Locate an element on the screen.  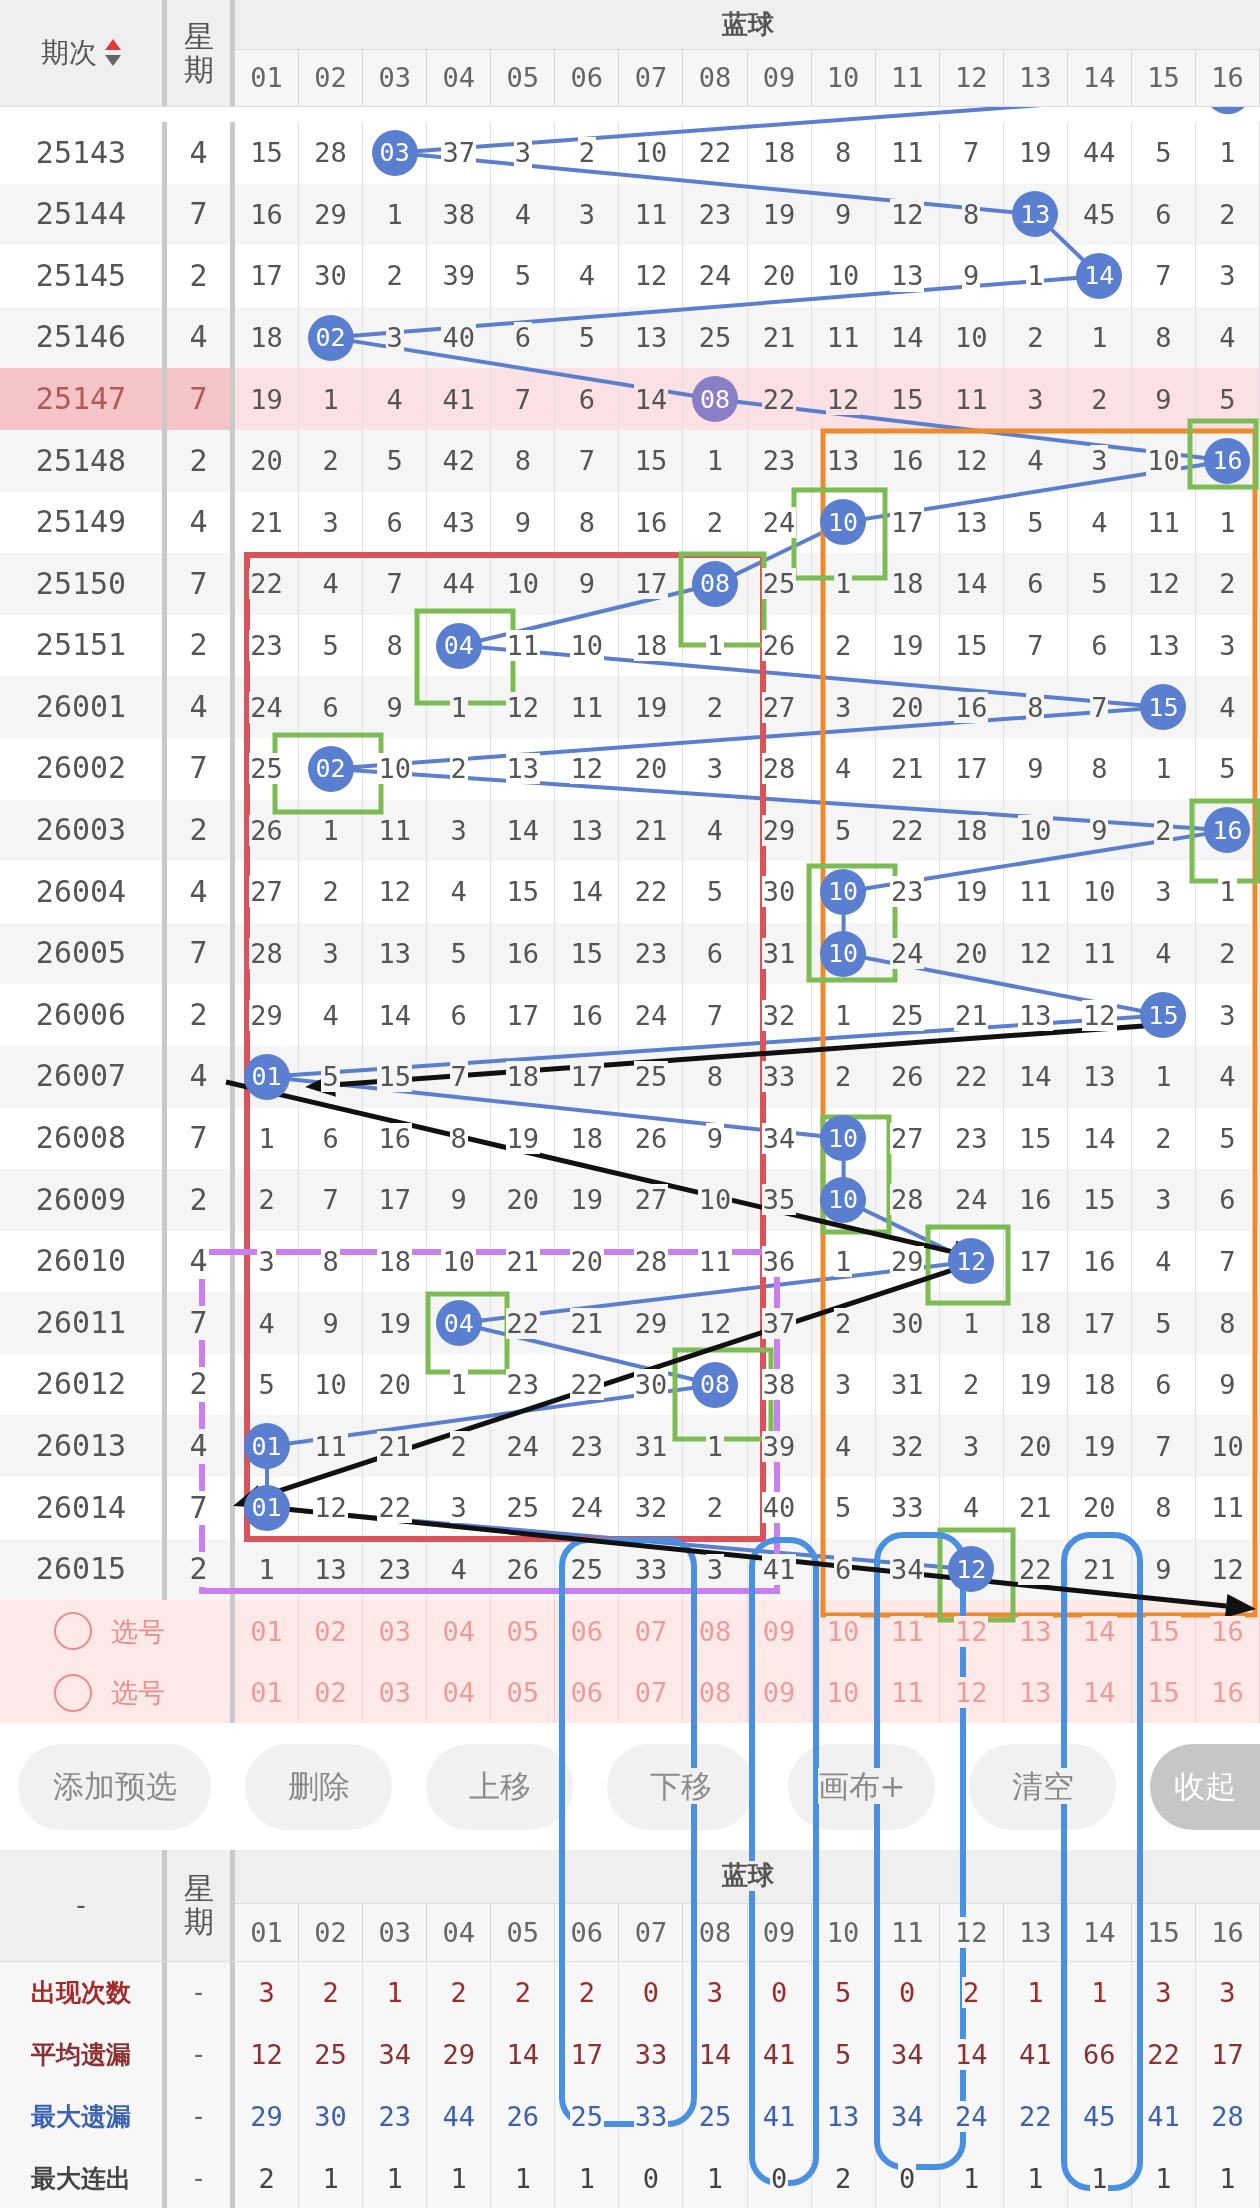
action-button: 画布+ is located at coordinates (861, 1786).